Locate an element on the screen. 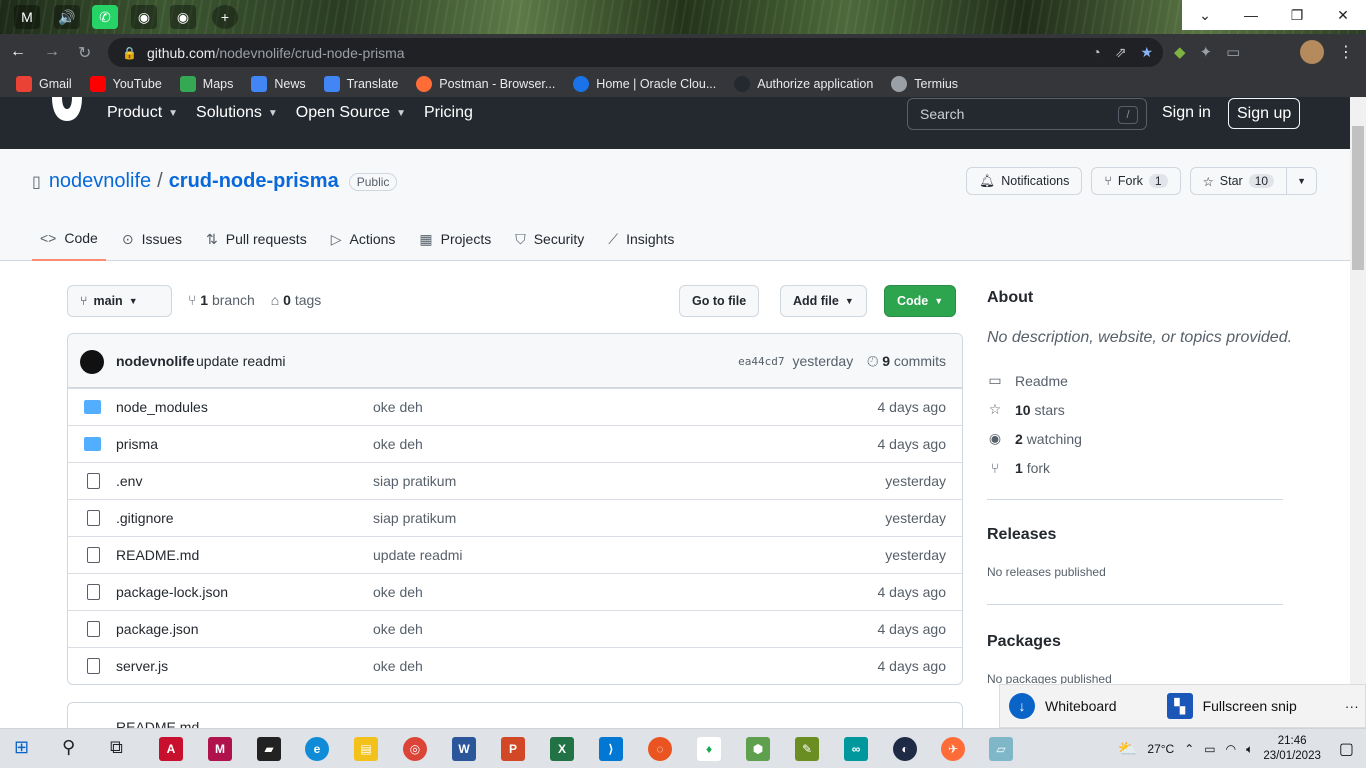  arduino-icon: ∞ is located at coordinates (856, 749).